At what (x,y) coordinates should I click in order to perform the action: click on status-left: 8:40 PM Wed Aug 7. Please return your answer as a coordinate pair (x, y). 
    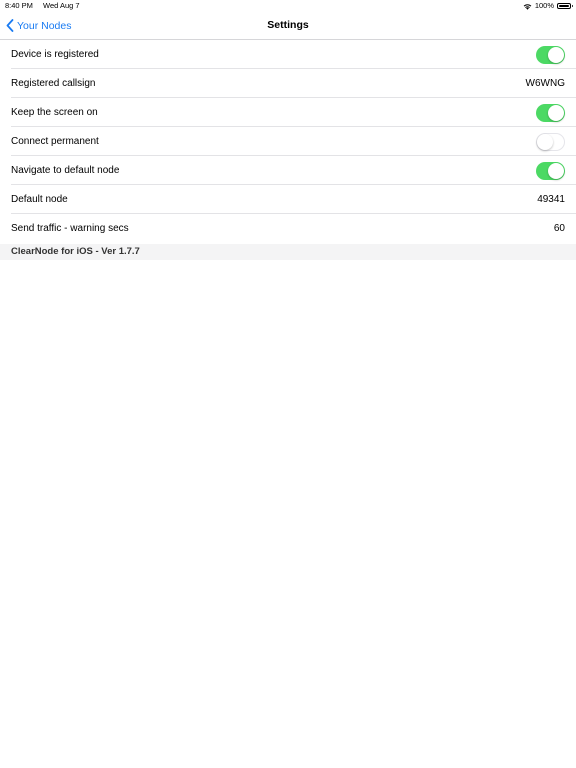
    Looking at the image, I should click on (42, 6).